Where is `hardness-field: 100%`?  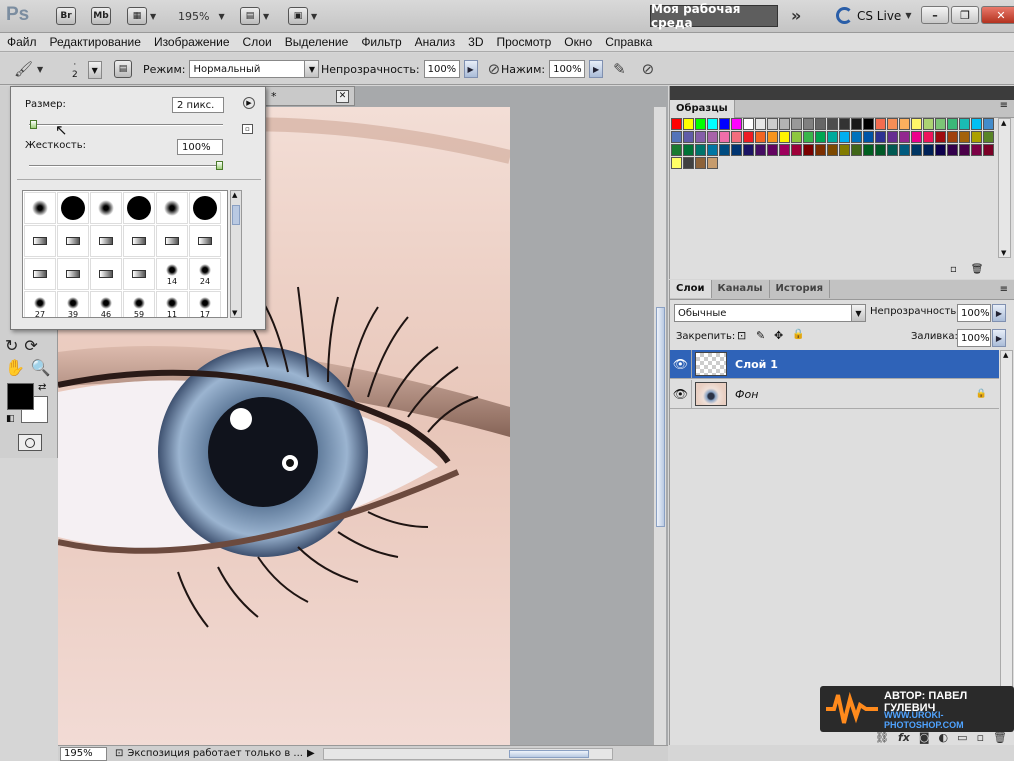 hardness-field: 100% is located at coordinates (200, 147).